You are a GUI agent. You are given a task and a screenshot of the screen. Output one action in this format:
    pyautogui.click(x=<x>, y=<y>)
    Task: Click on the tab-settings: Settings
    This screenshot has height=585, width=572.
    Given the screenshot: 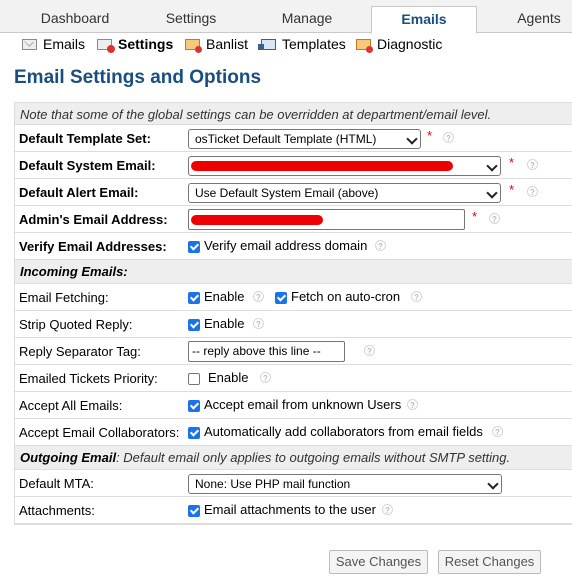 What is the action you would take?
    pyautogui.click(x=191, y=19)
    